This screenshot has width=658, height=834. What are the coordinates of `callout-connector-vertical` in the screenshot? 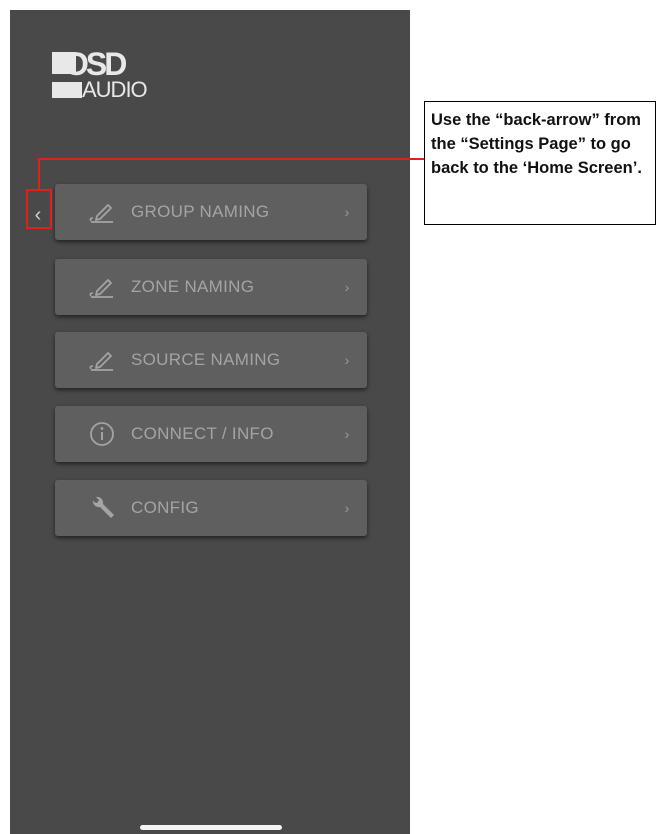 It's located at (39, 174).